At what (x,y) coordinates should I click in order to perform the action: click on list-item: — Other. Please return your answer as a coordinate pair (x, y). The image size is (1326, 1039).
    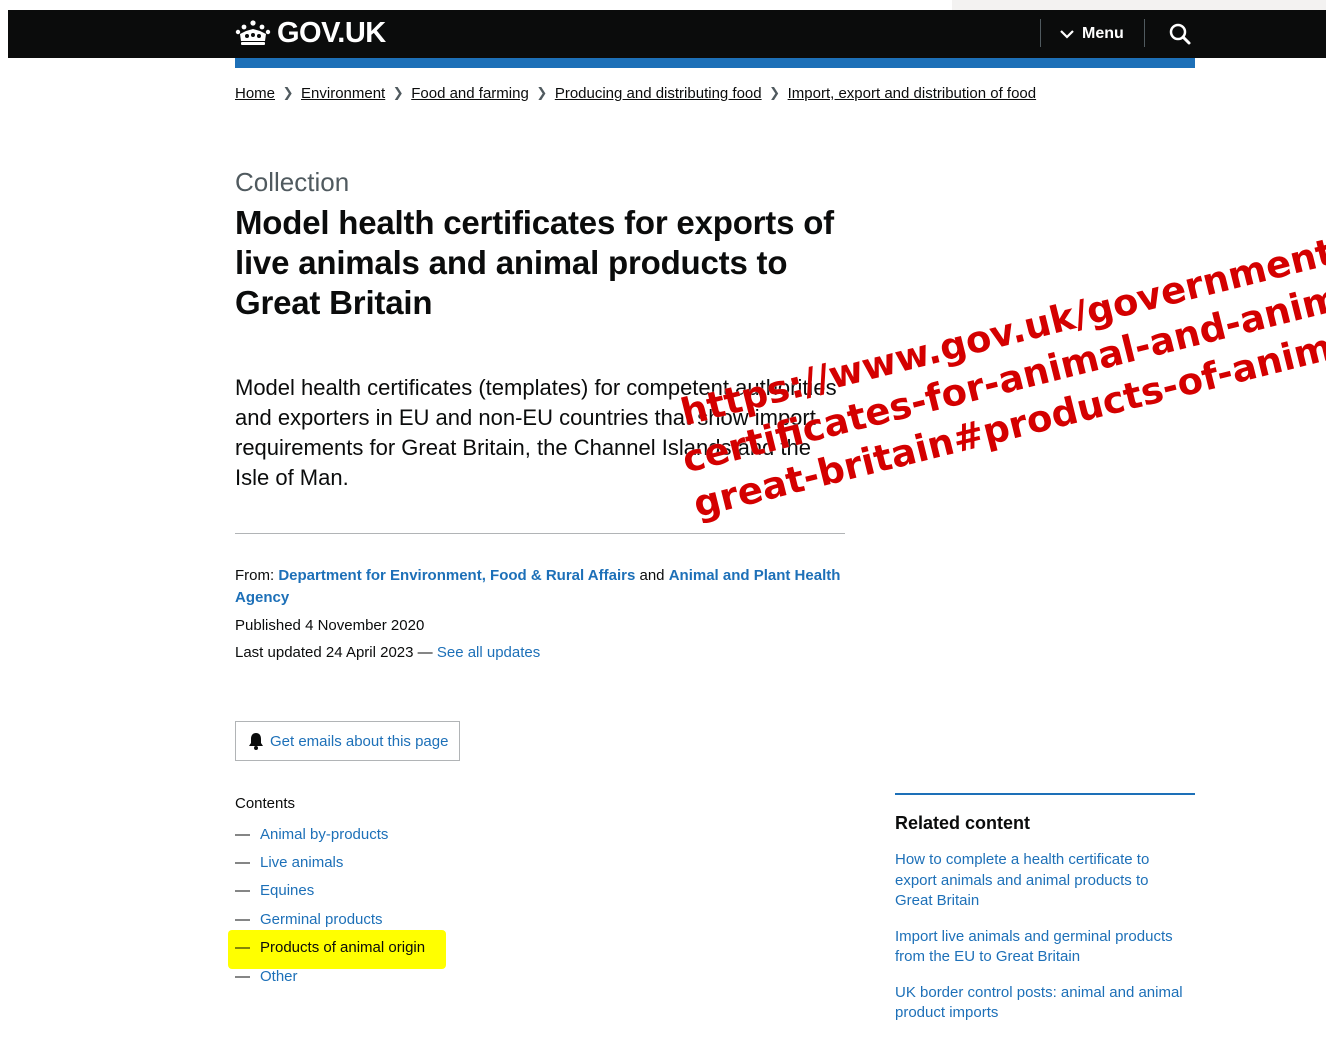
    Looking at the image, I should click on (330, 976).